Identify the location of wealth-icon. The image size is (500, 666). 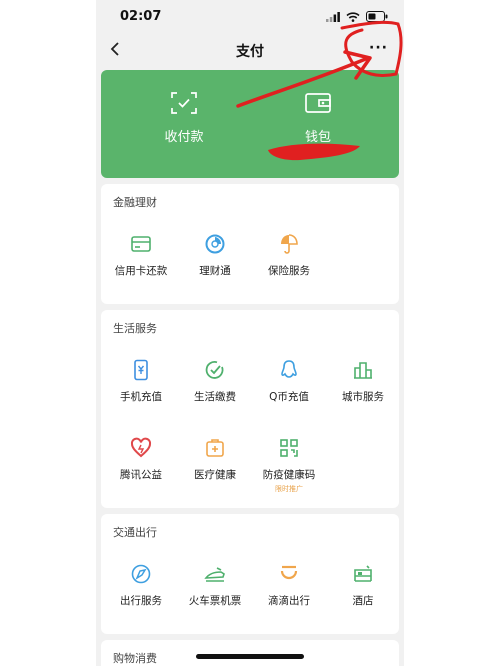
(215, 244).